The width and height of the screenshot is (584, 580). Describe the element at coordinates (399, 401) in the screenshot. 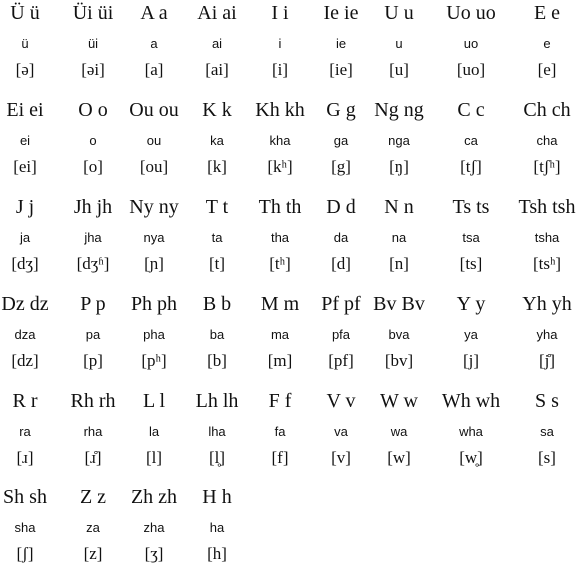

I see `letter-name: W w` at that location.